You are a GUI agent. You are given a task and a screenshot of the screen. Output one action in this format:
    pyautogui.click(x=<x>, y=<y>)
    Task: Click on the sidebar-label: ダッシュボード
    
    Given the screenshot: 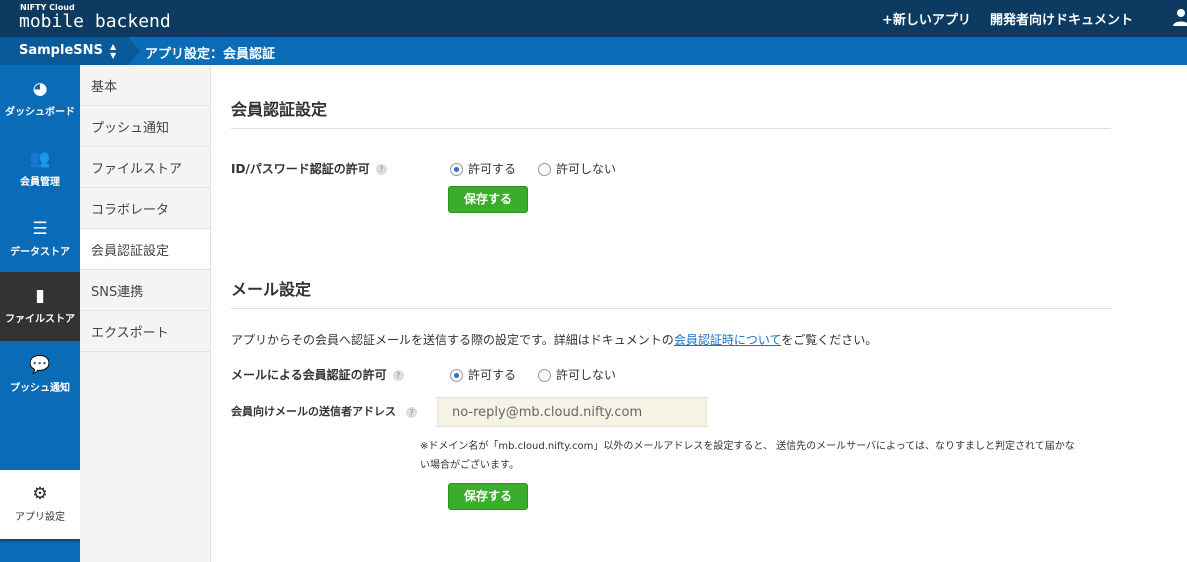 What is the action you would take?
    pyautogui.click(x=40, y=112)
    